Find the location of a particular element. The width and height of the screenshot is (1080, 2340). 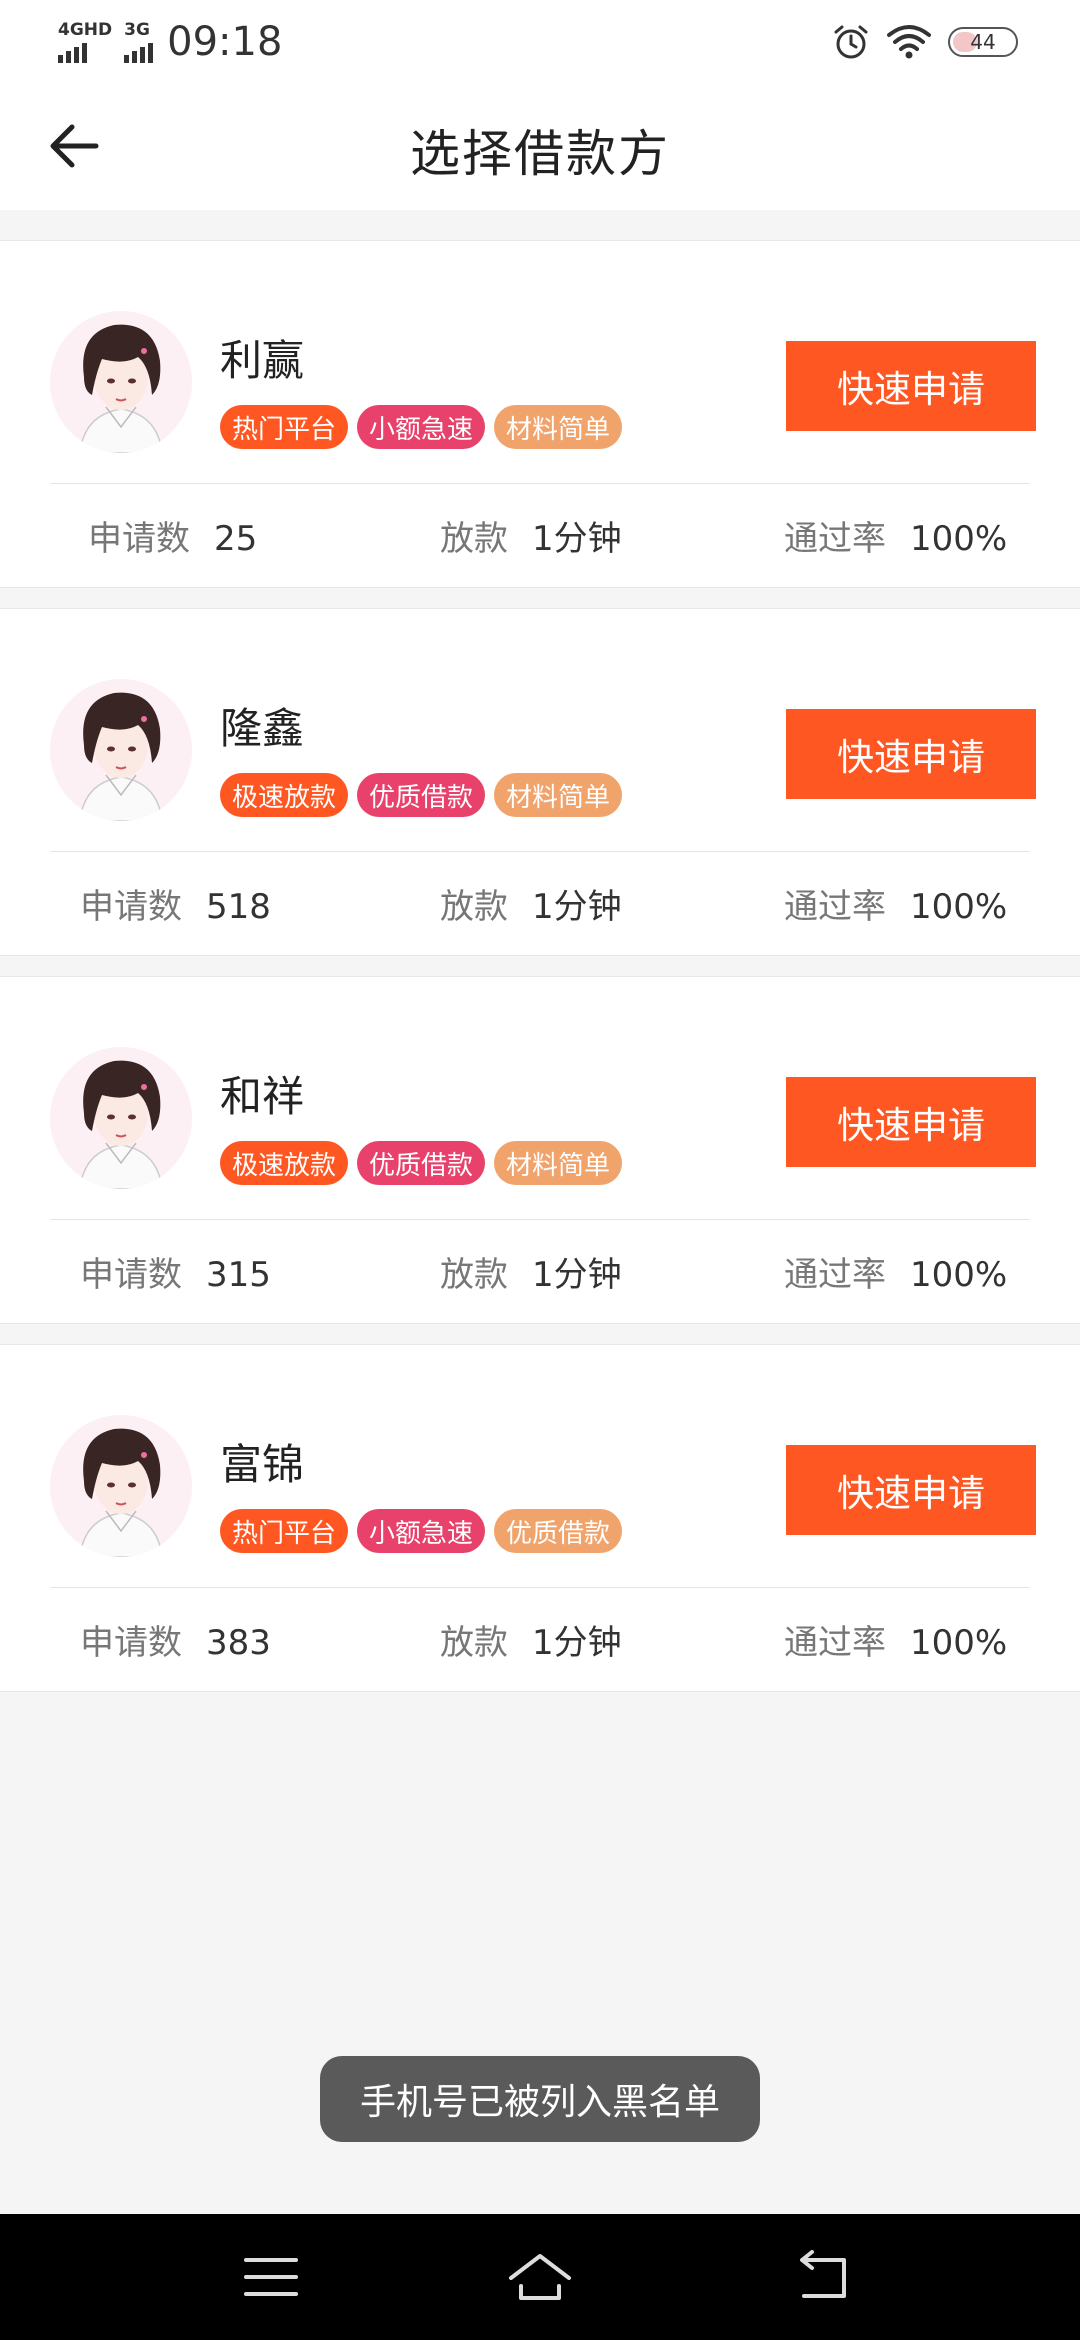

system-nav-bar is located at coordinates (540, 2277).